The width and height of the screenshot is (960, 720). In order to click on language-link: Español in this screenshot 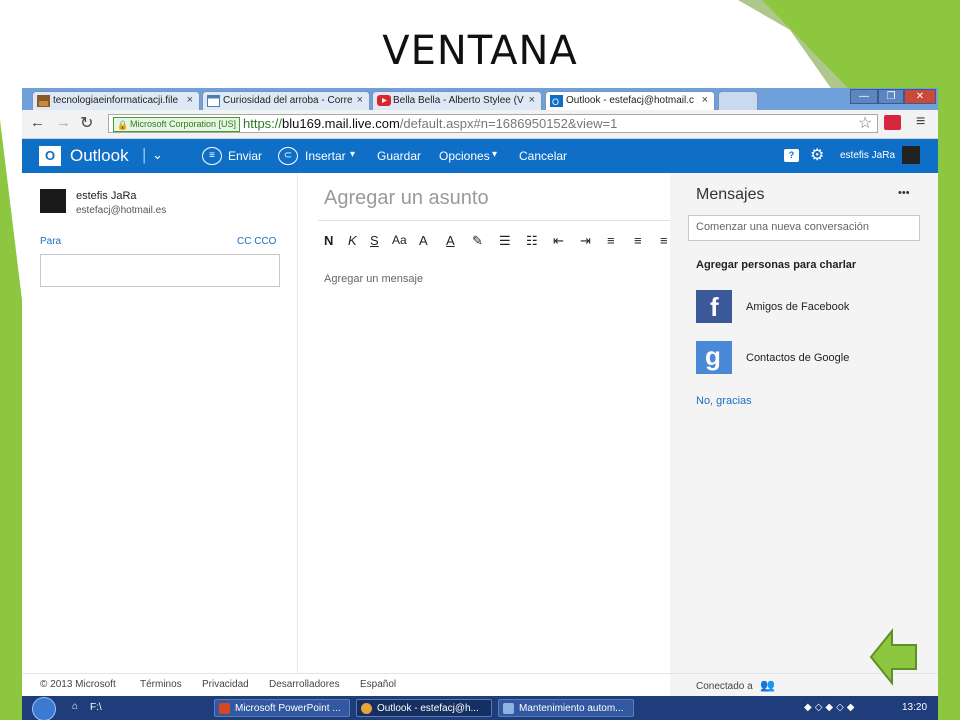, I will do `click(378, 684)`.